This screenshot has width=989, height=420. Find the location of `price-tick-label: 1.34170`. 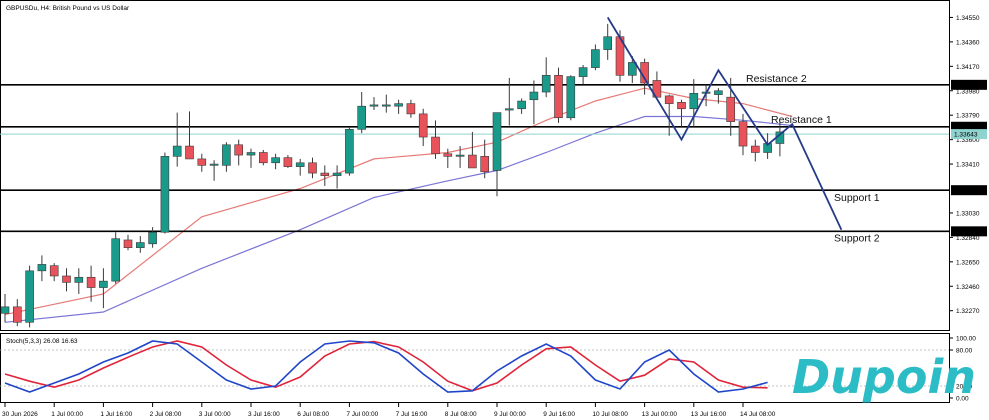

price-tick-label: 1.34170 is located at coordinates (968, 67).